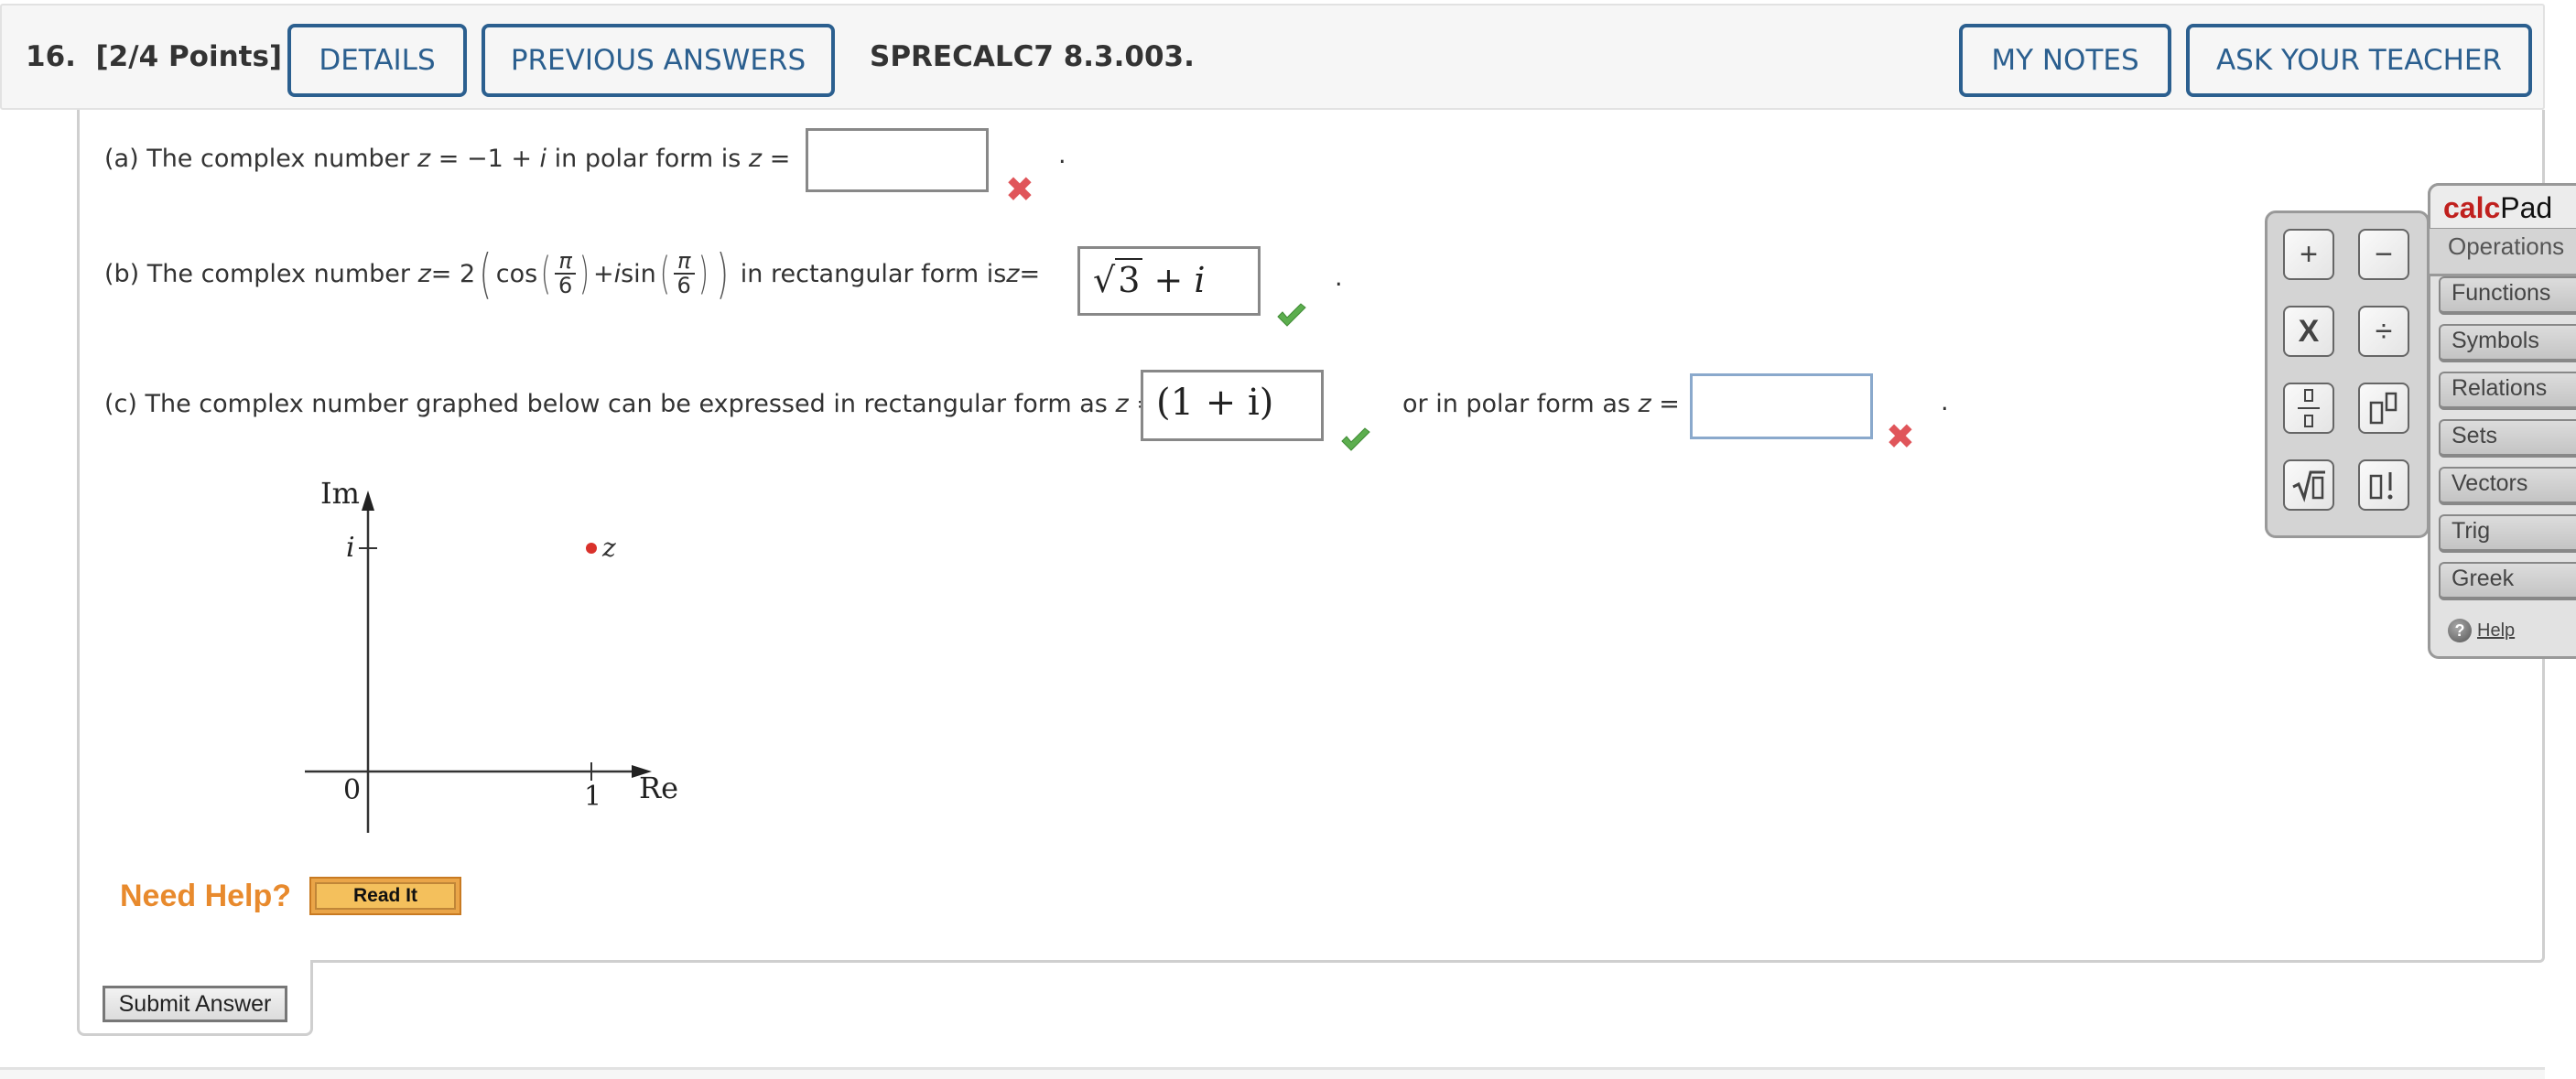 The width and height of the screenshot is (2576, 1079). Describe the element at coordinates (1541, 404) in the screenshot. I see `part-c-polar-text: or in polar form as z =` at that location.